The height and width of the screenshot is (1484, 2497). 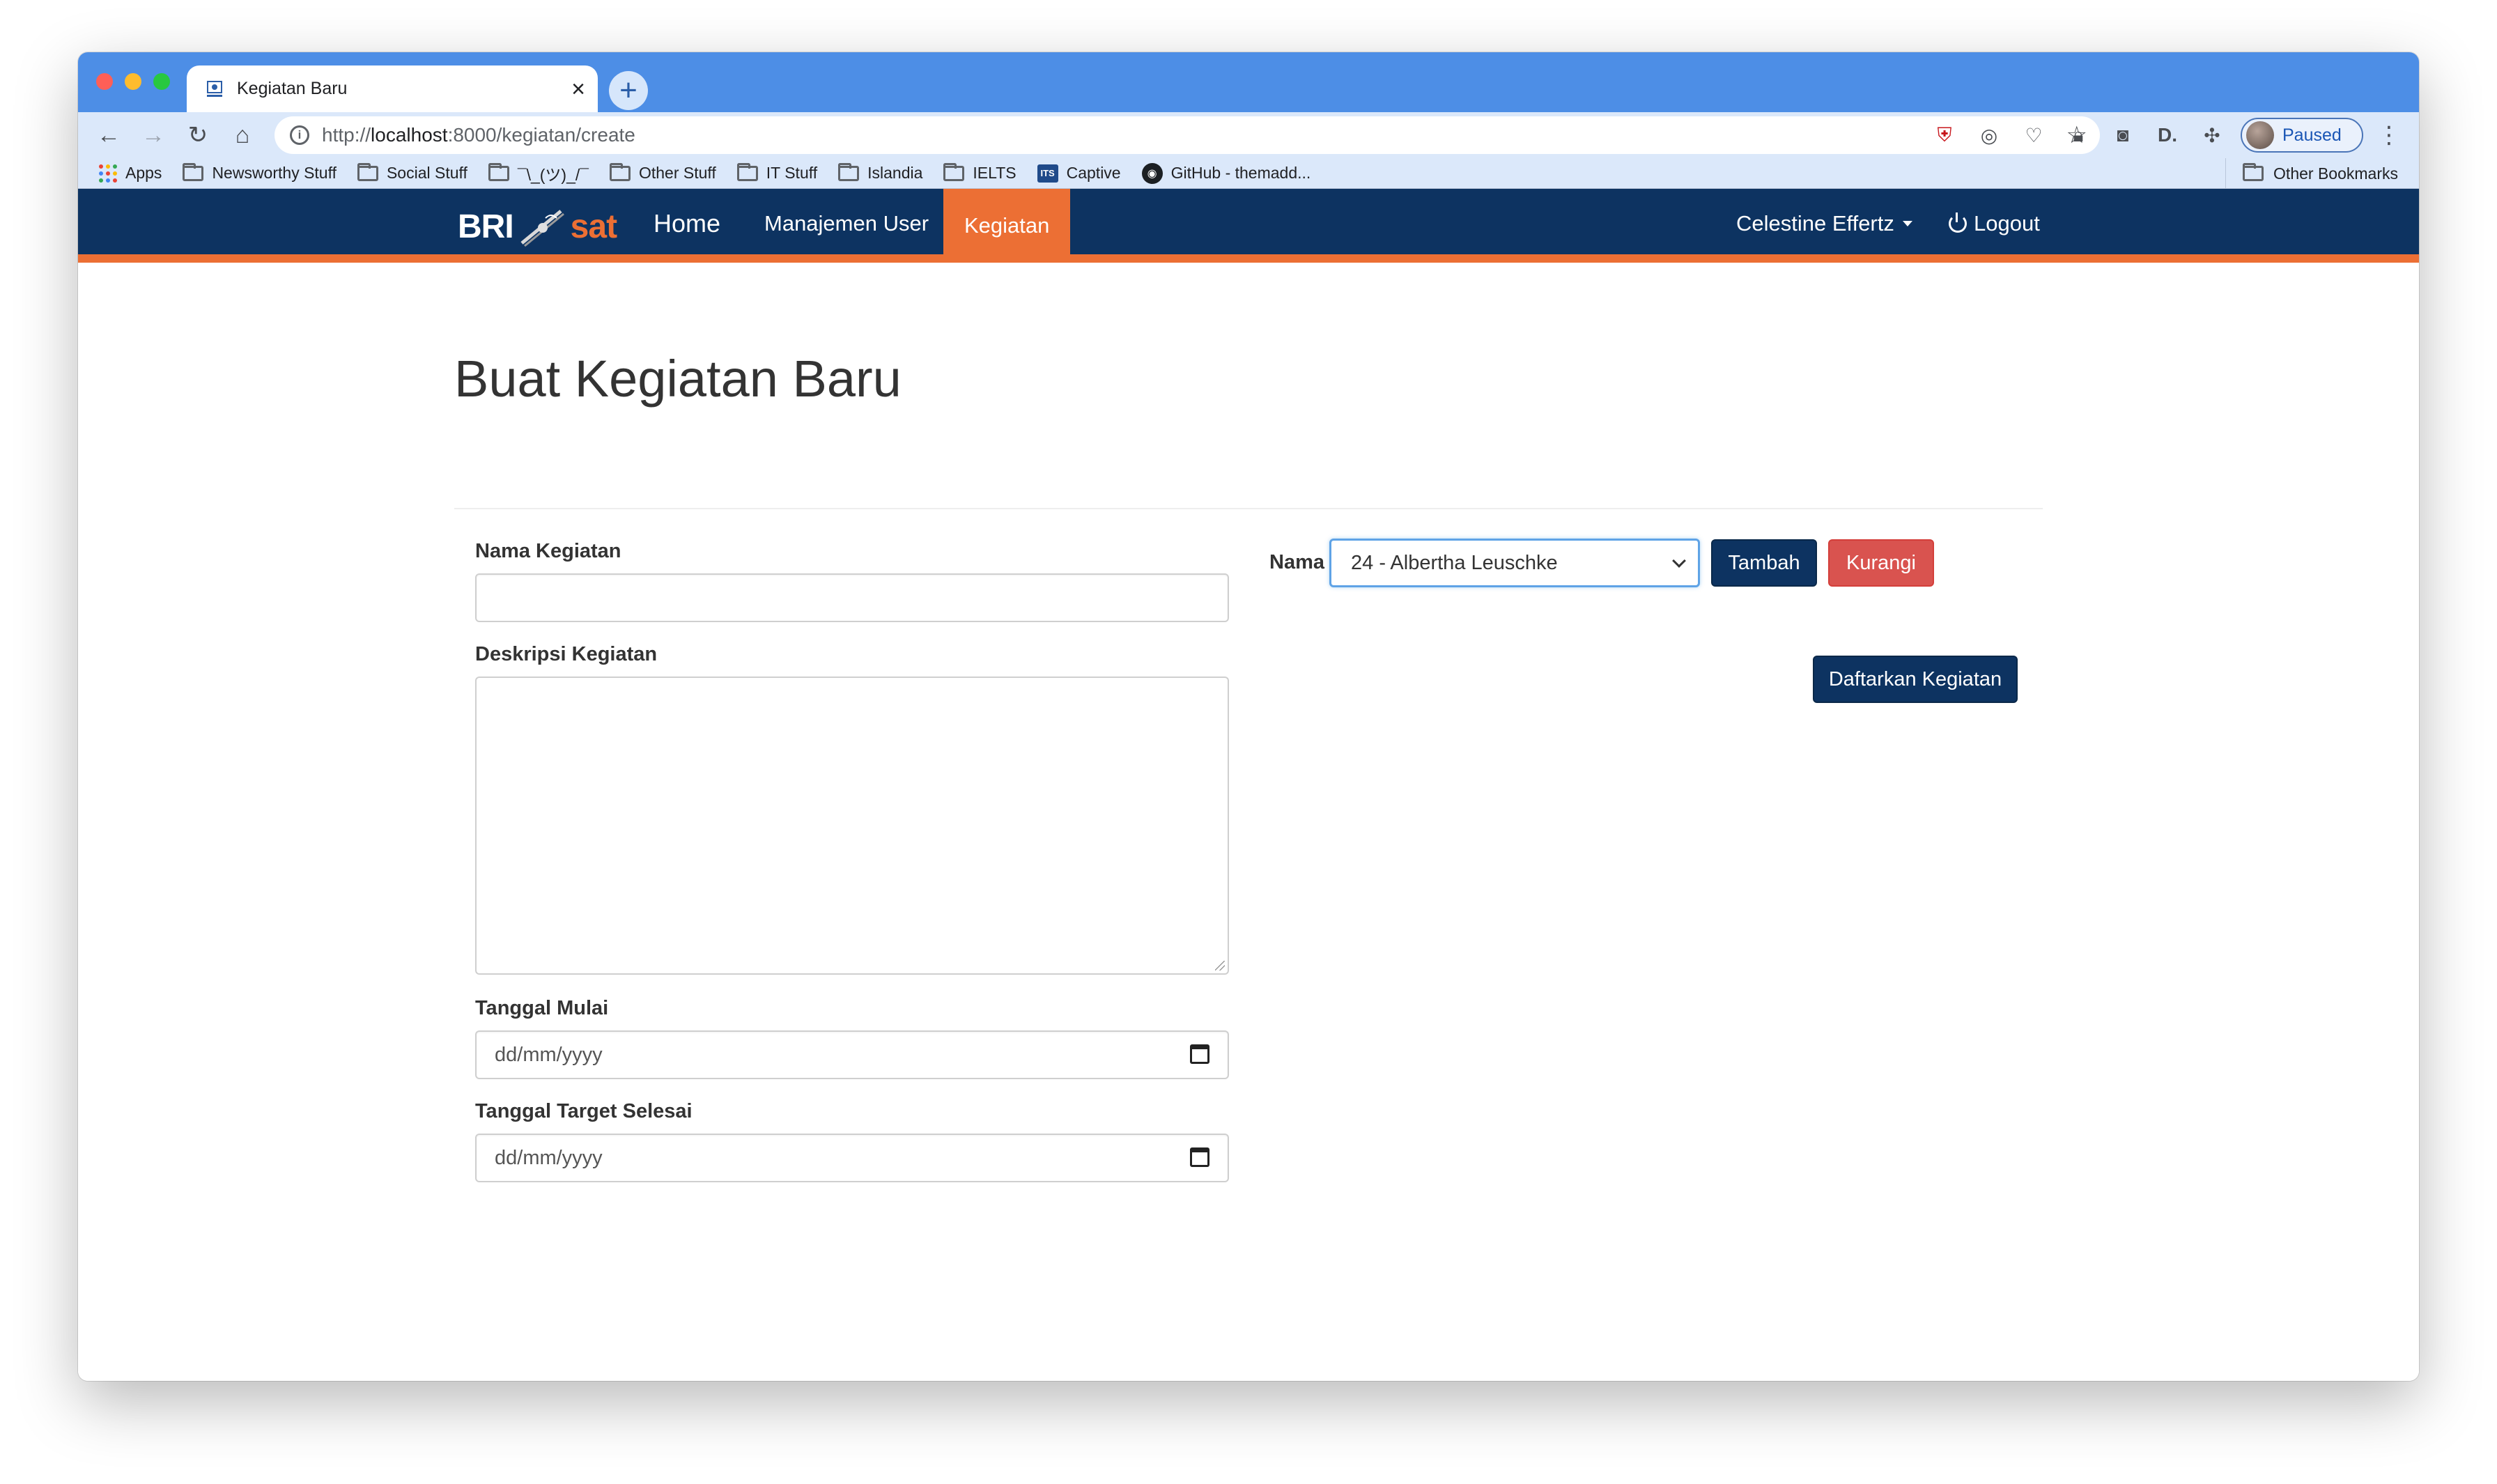 I want to click on browser-tab-active: Kegiatan Baru ×, so click(x=392, y=88).